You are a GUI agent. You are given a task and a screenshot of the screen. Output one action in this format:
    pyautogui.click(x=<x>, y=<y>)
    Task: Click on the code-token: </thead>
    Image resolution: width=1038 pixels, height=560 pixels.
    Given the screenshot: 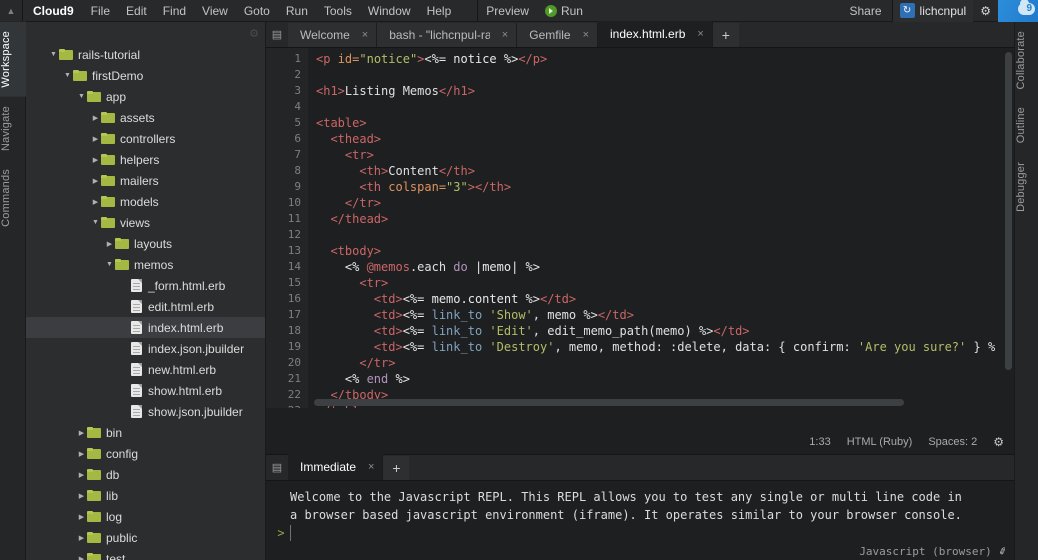 What is the action you would take?
    pyautogui.click(x=352, y=219)
    